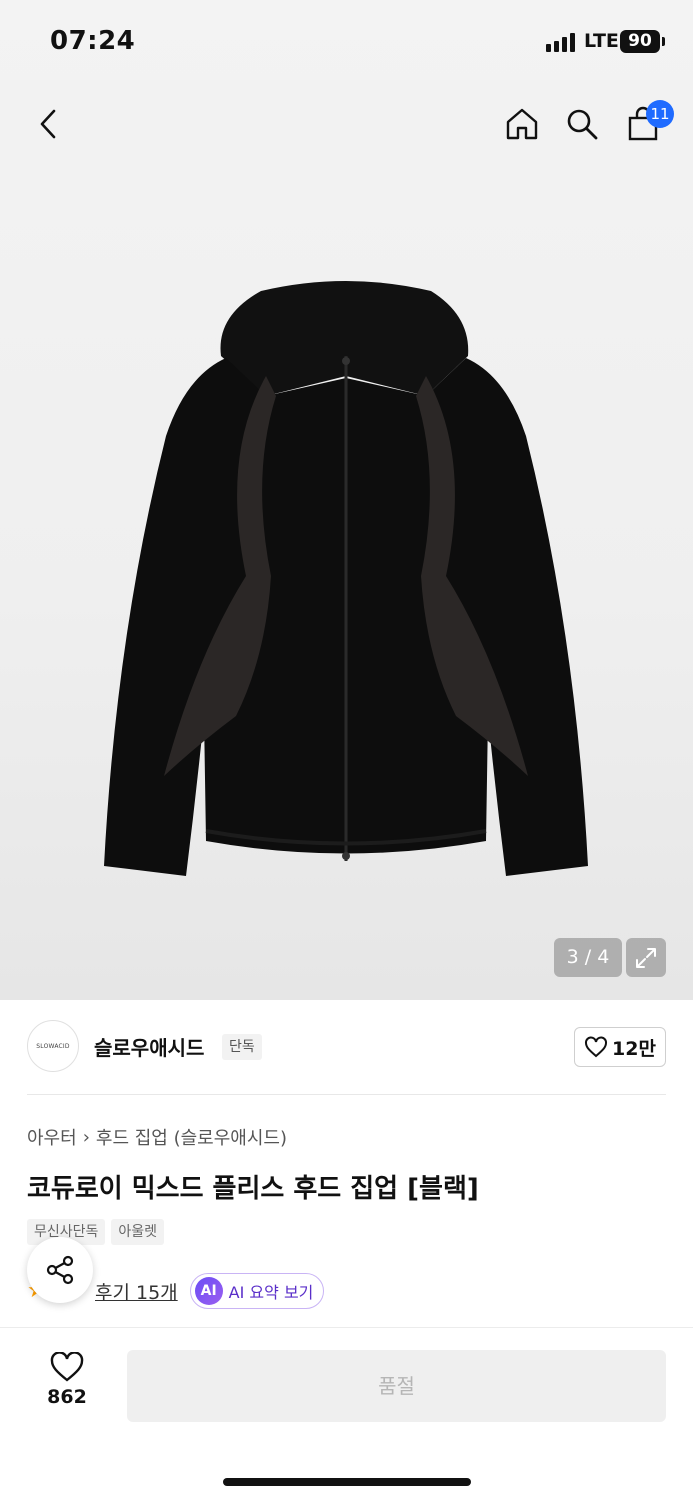 This screenshot has height=1500, width=693. What do you see at coordinates (660, 114) in the screenshot?
I see `cart-count-badge: 11` at bounding box center [660, 114].